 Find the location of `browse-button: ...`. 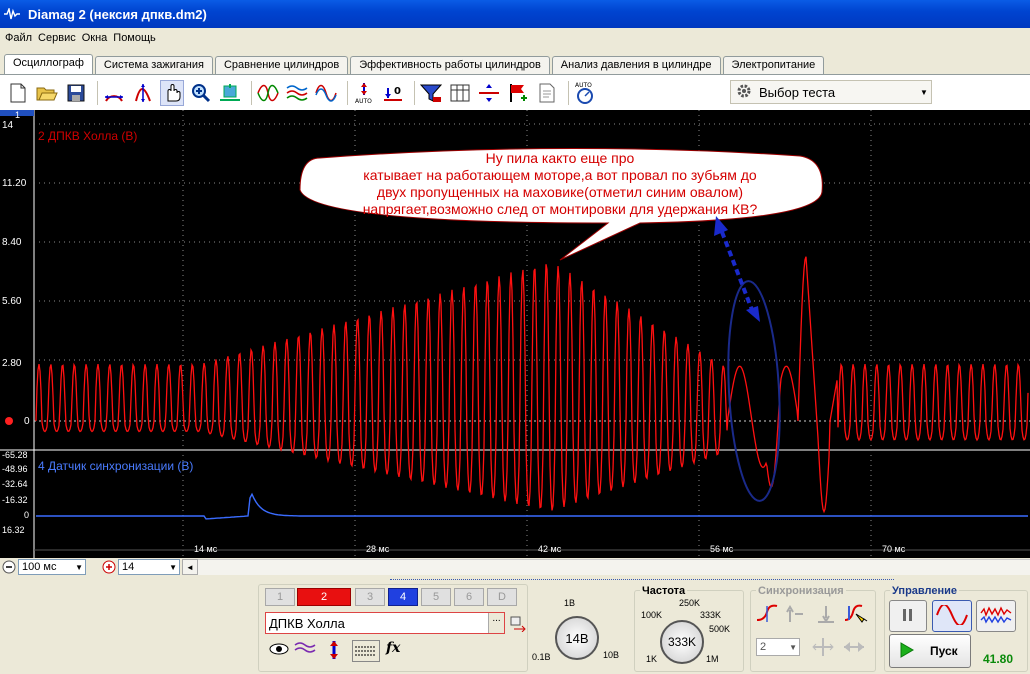

browse-button: ... is located at coordinates (496, 623).